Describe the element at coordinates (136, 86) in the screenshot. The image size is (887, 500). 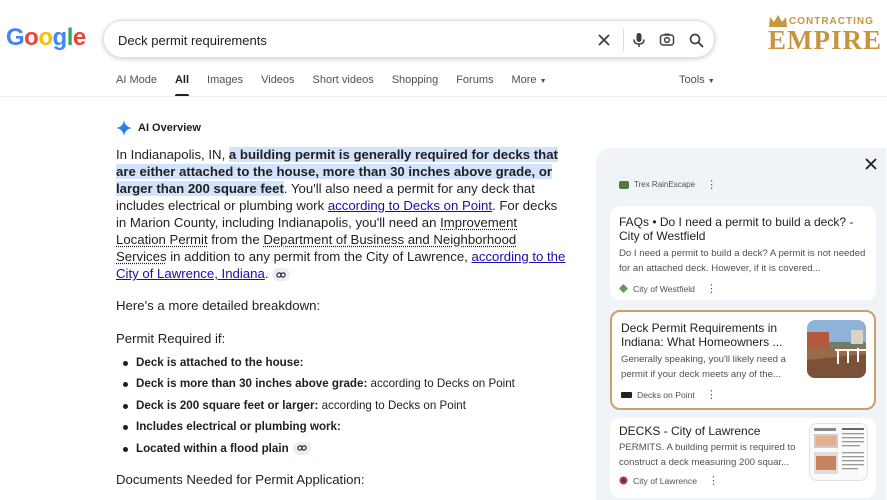
I see `tab-ai-mode: AI Mode` at that location.